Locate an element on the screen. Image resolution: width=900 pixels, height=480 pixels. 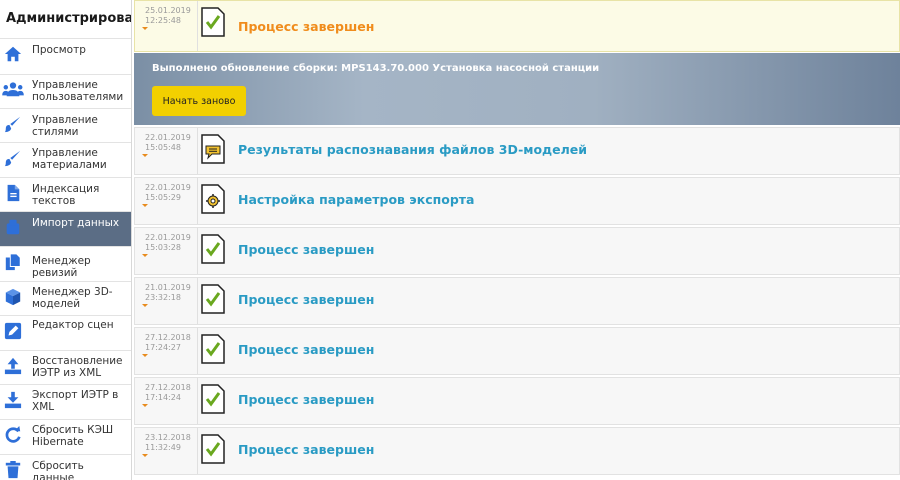
users-icon is located at coordinates (13, 89).